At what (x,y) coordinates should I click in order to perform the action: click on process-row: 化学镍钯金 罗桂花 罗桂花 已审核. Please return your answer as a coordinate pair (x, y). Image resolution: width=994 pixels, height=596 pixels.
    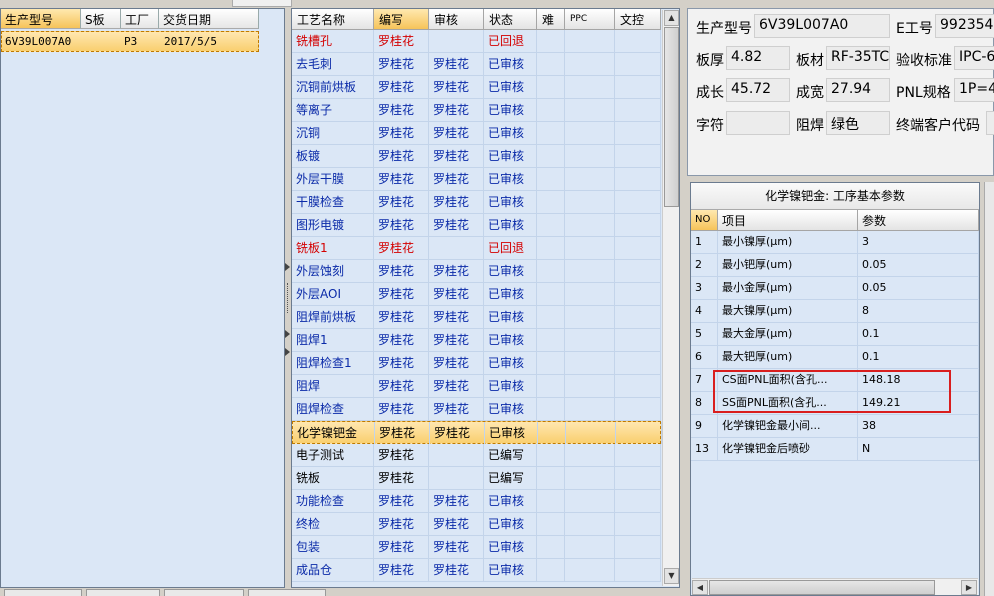
    Looking at the image, I should click on (477, 432).